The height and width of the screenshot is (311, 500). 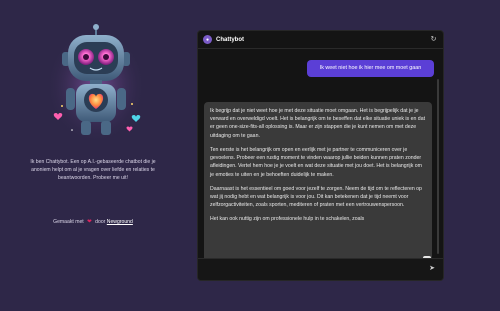 I want to click on refresh-icon: ↻, so click(x=433, y=39).